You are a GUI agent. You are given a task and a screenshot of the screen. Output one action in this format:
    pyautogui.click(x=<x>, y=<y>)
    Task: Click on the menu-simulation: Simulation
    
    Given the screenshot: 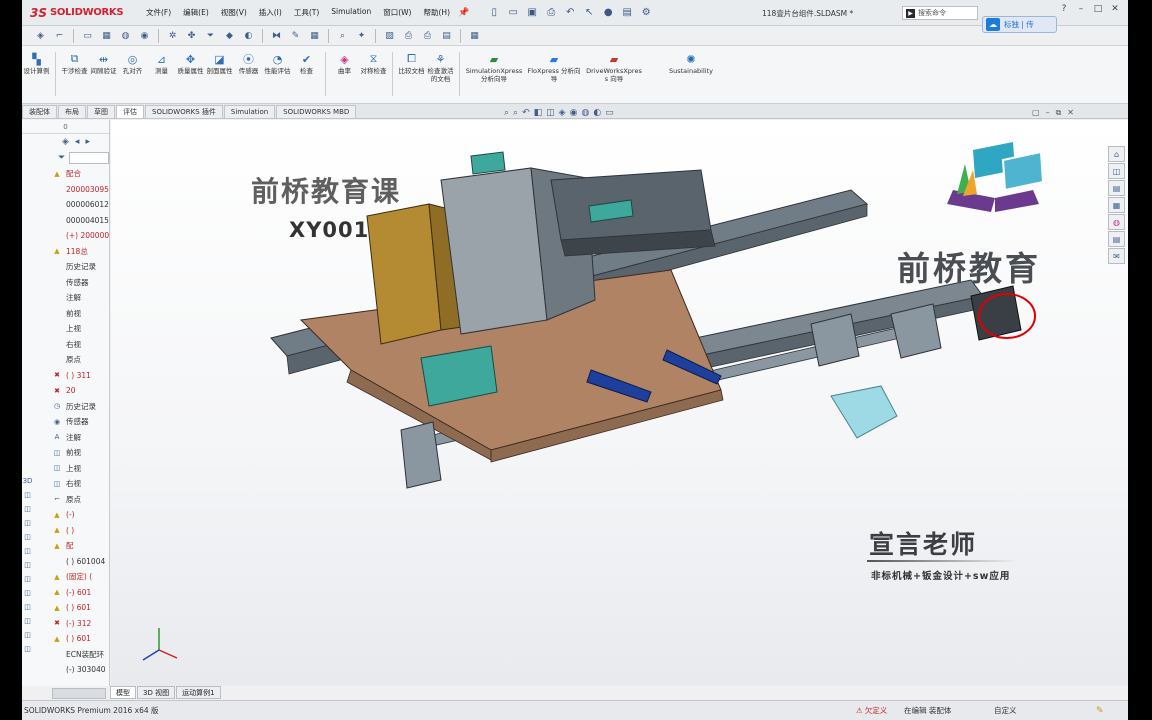 What is the action you would take?
    pyautogui.click(x=351, y=12)
    